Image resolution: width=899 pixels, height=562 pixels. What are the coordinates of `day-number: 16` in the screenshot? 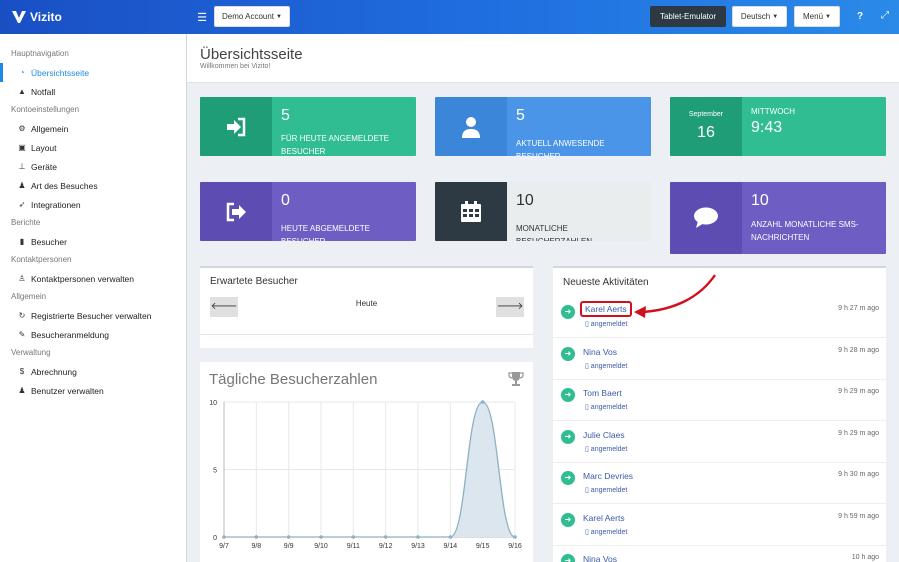 It's located at (706, 132).